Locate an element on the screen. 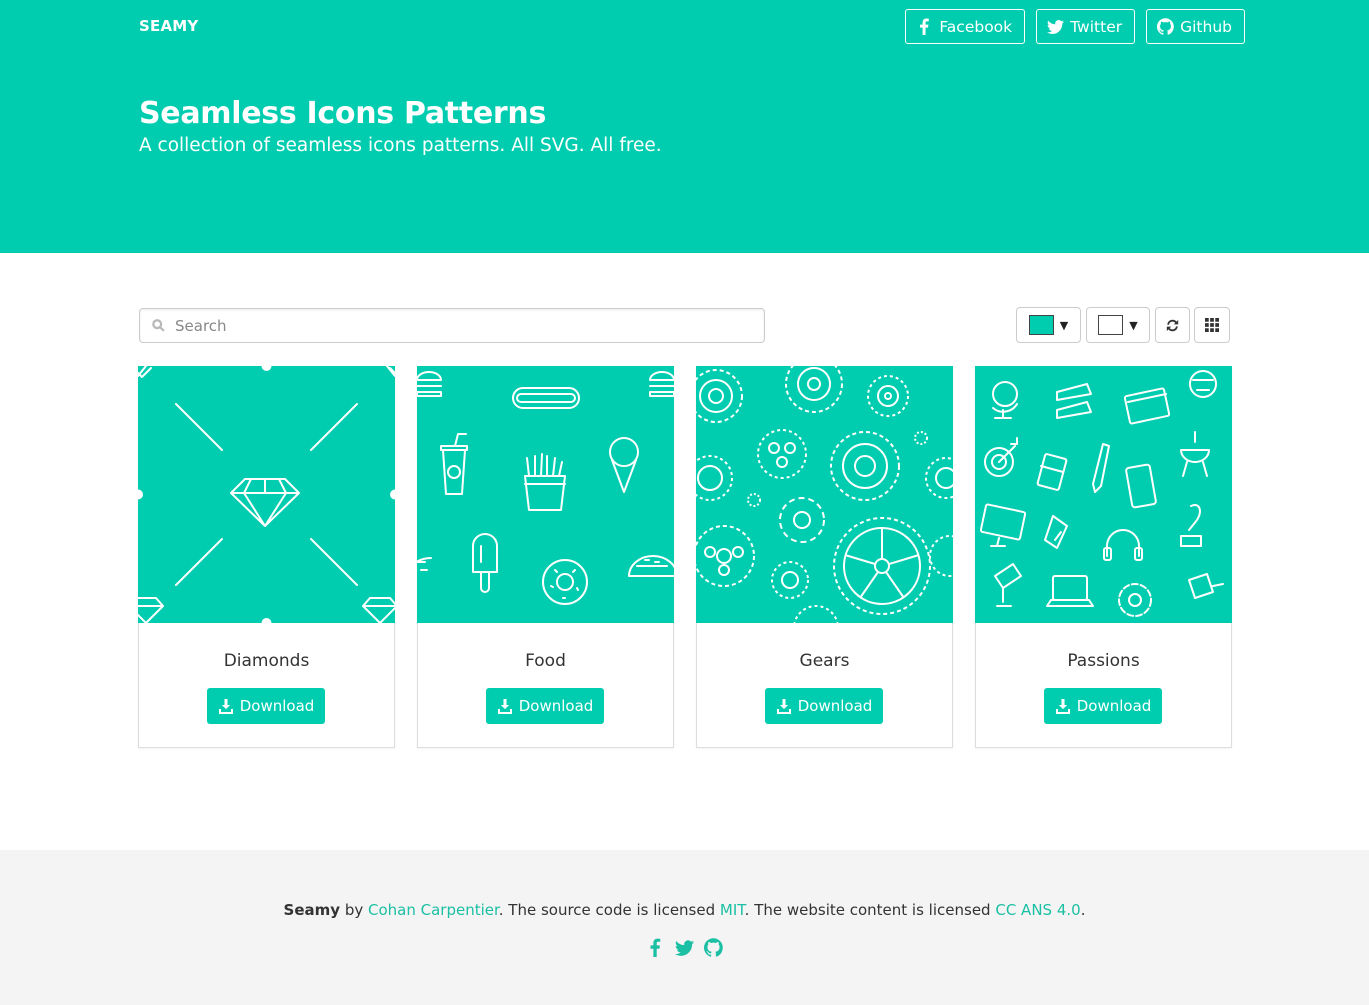 The image size is (1369, 1005). helmet-icon is located at coordinates (1203, 384).